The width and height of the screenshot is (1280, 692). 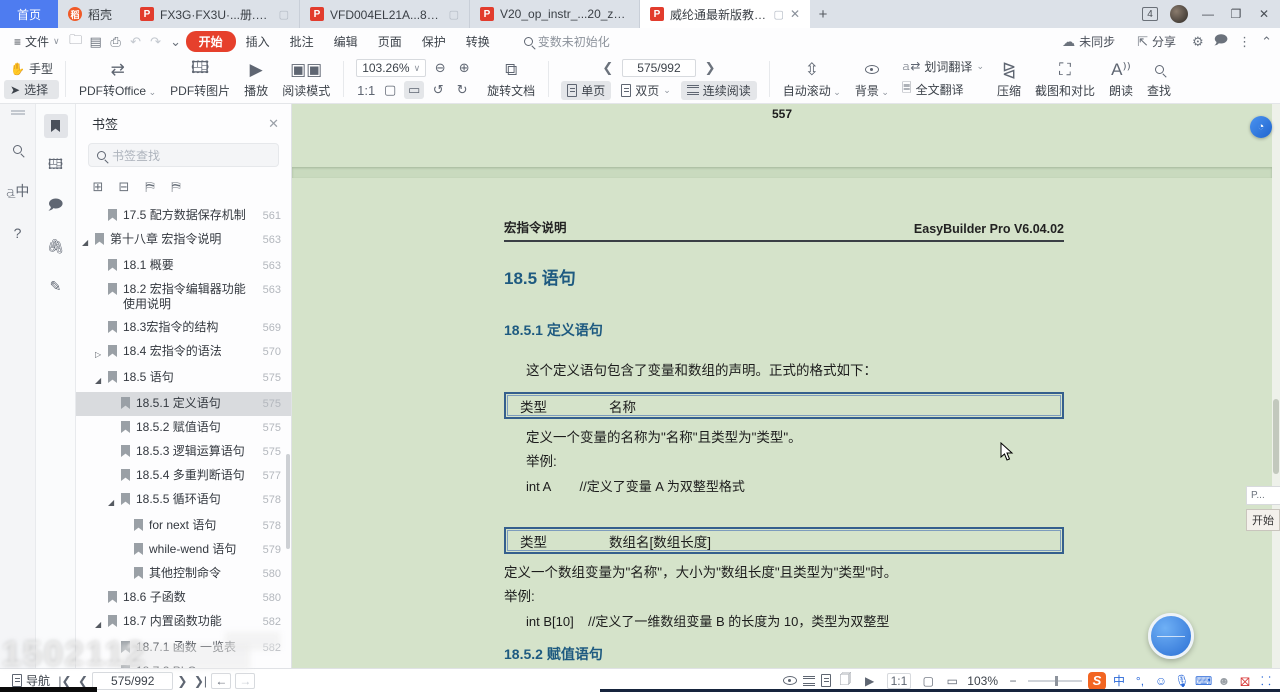 What do you see at coordinates (718, 90) in the screenshot?
I see `continuous-read-button: 连续阅读` at bounding box center [718, 90].